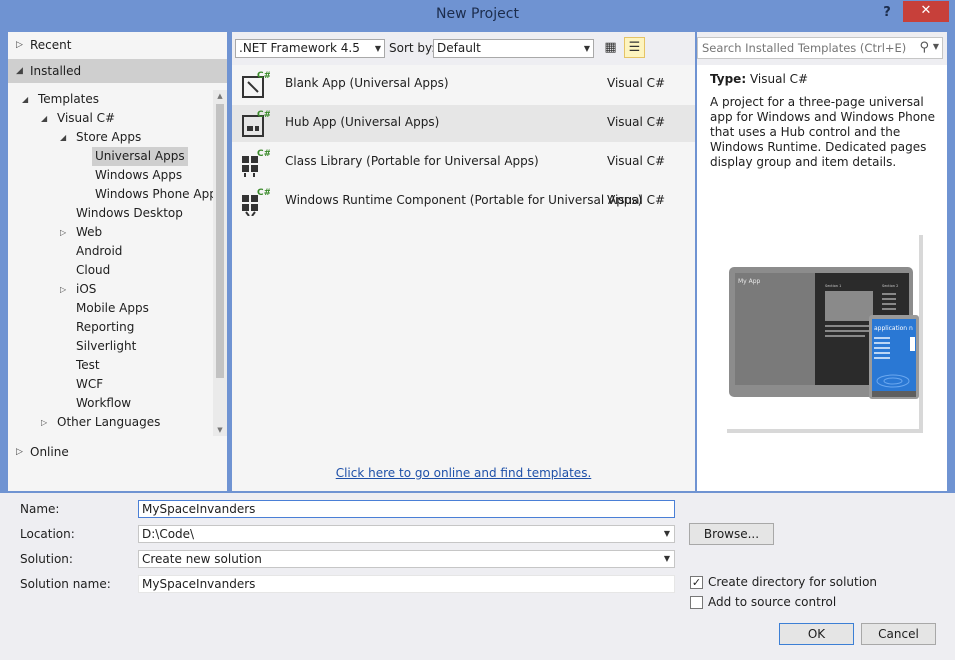 This screenshot has height=660, width=955. I want to click on tree-item: Windows Apps, so click(138, 175).